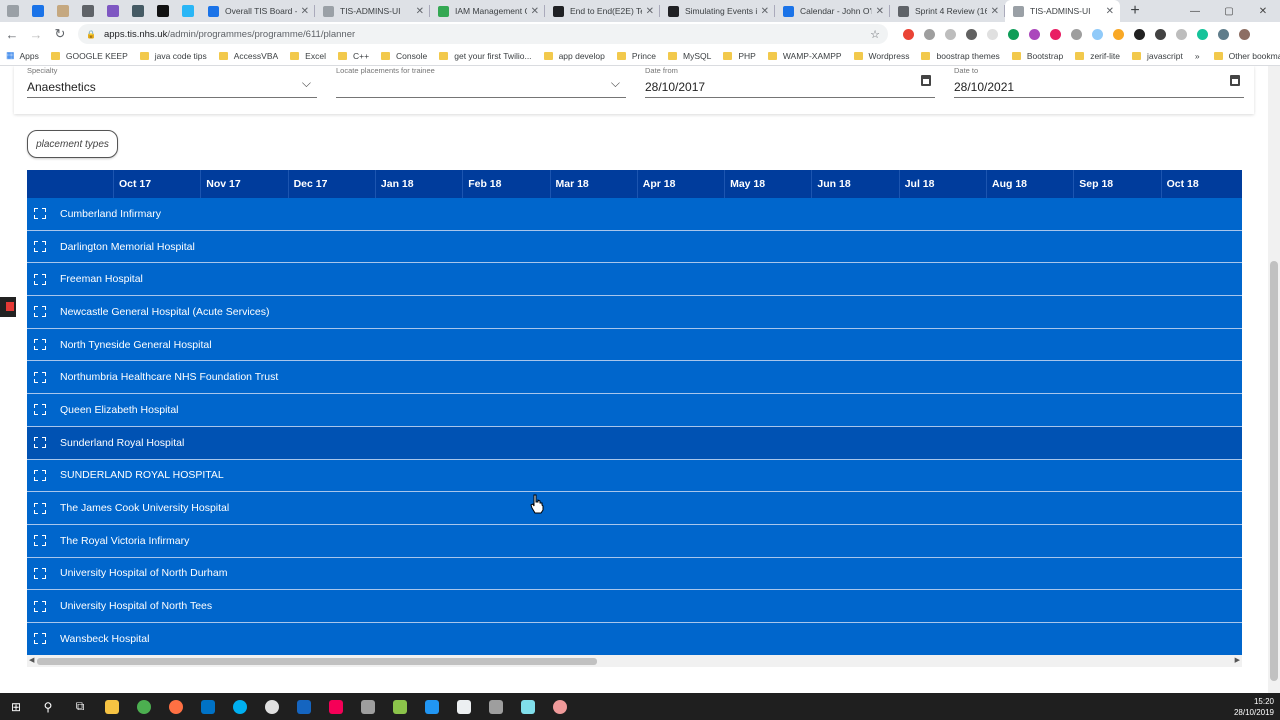 Image resolution: width=1280 pixels, height=720 pixels. I want to click on scroll-left-icon: ◀, so click(31, 660).